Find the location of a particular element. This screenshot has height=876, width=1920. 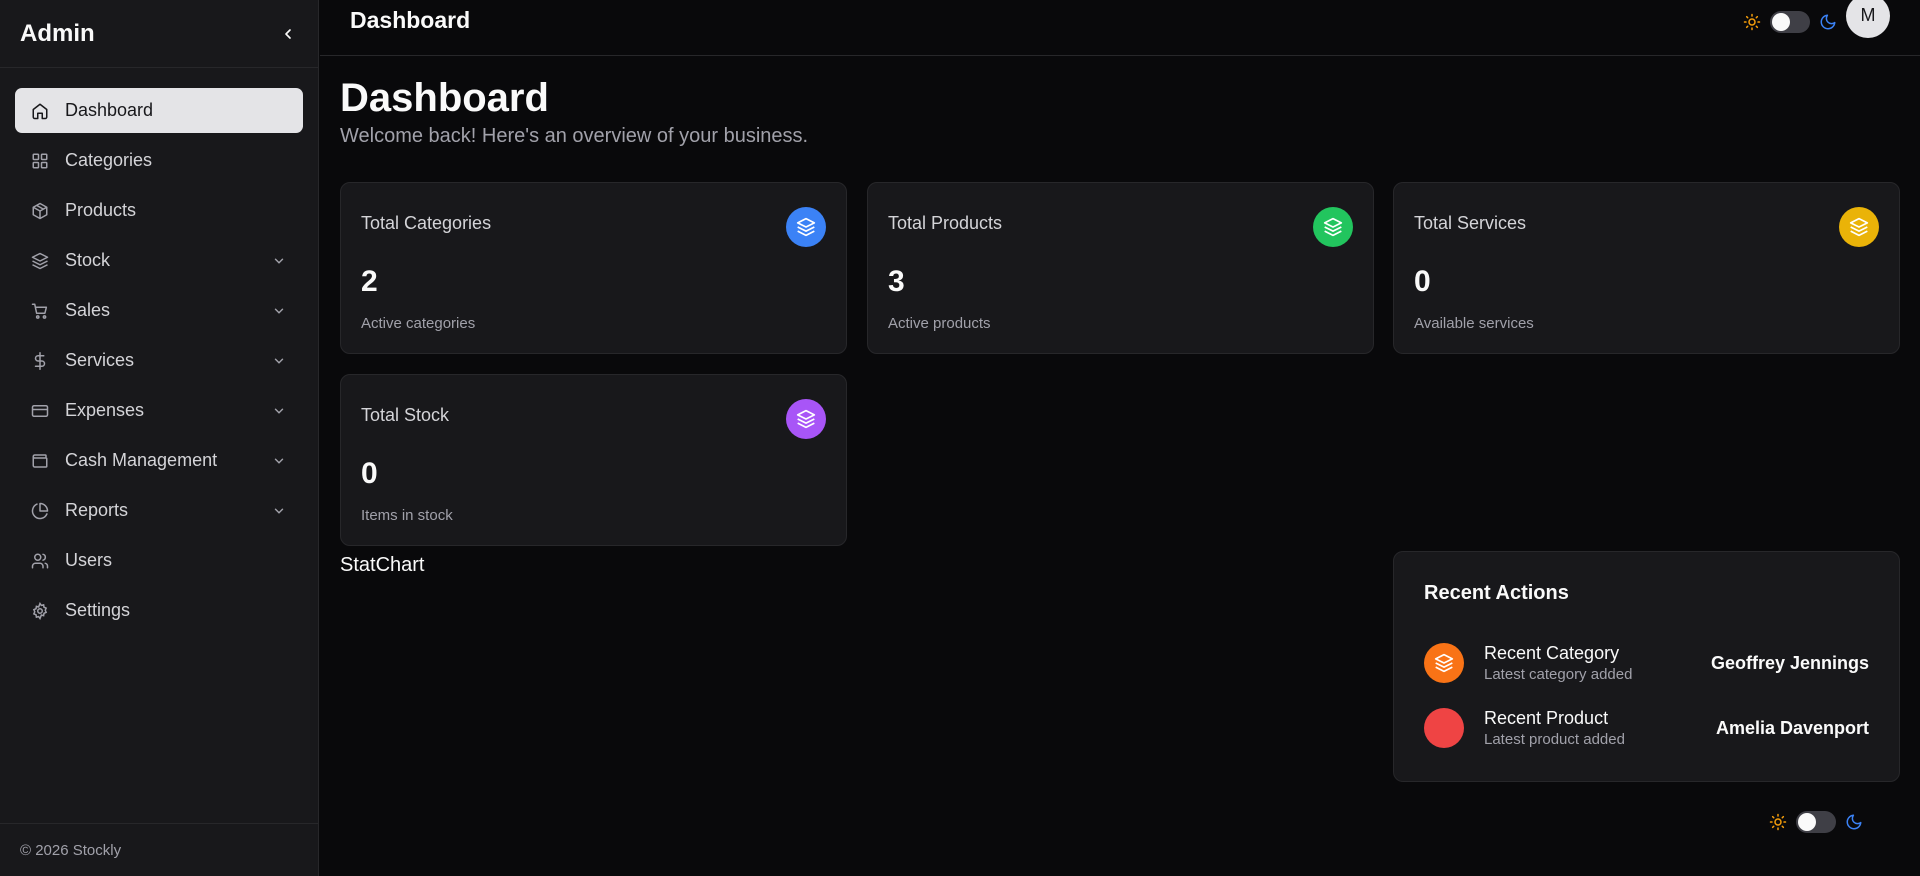

sidebar-item-label: Settings is located at coordinates (98, 610).